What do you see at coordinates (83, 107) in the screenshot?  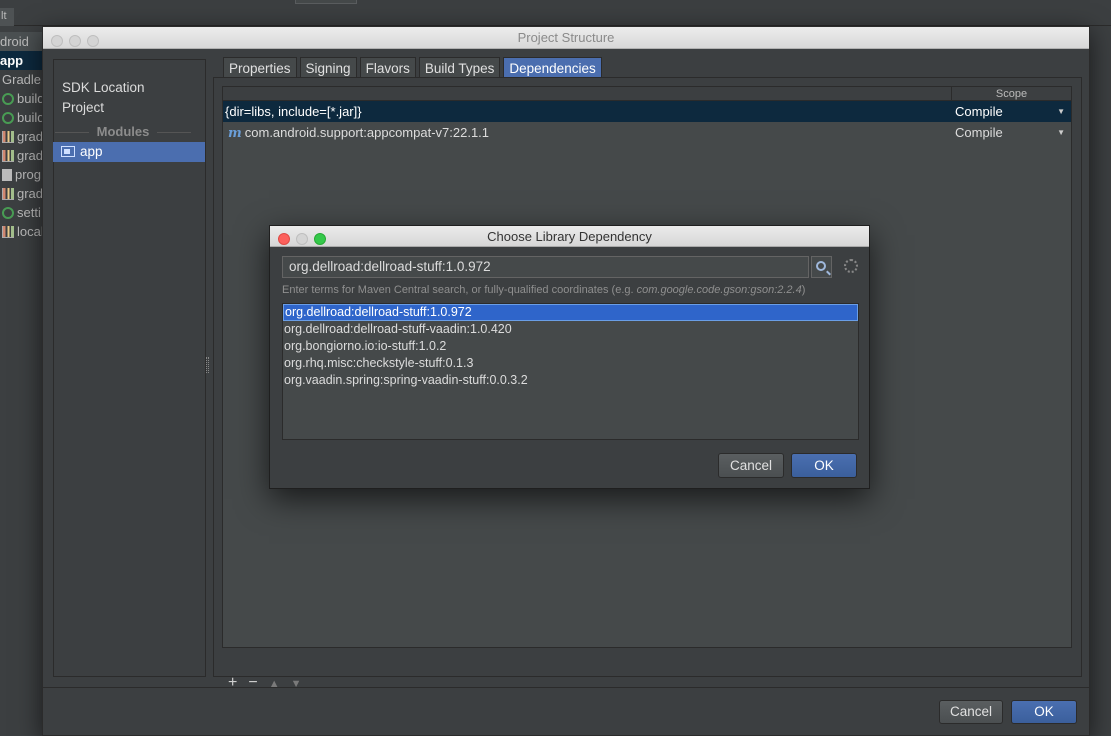 I see `sidebar-item-project: Project` at bounding box center [83, 107].